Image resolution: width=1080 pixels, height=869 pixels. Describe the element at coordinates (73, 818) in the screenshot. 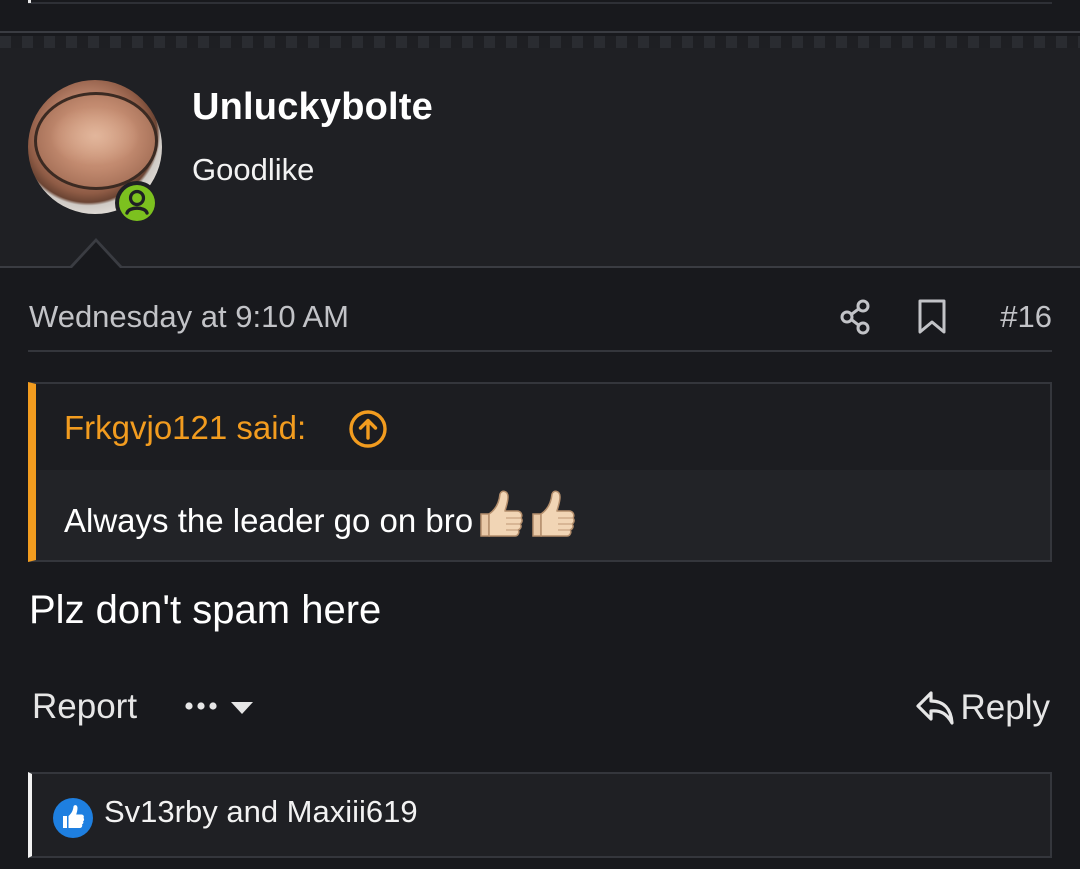

I see `like-icon` at that location.